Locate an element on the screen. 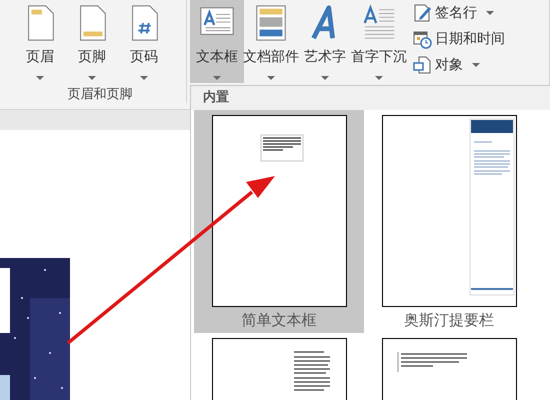 This screenshot has height=400, width=550. ribbon-button: 日期和时间 is located at coordinates (458, 39).